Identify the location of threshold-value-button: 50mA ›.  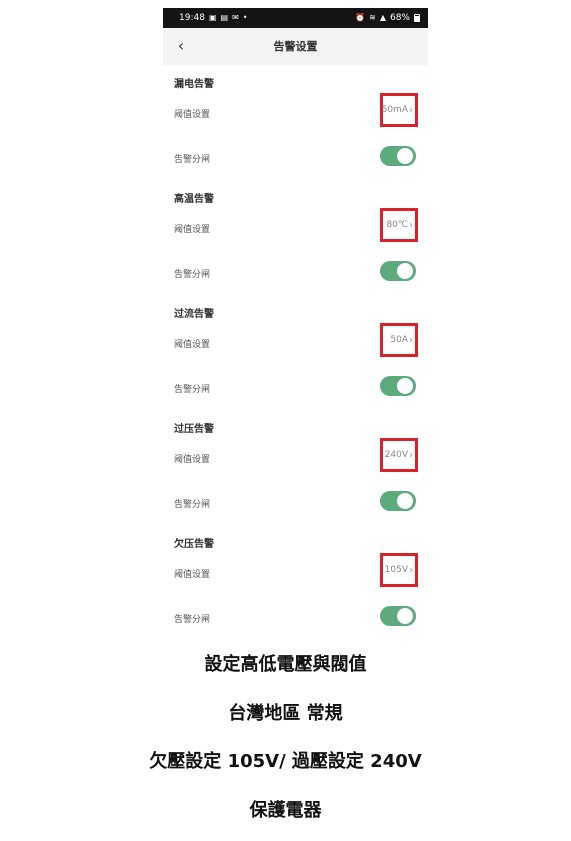
(399, 110).